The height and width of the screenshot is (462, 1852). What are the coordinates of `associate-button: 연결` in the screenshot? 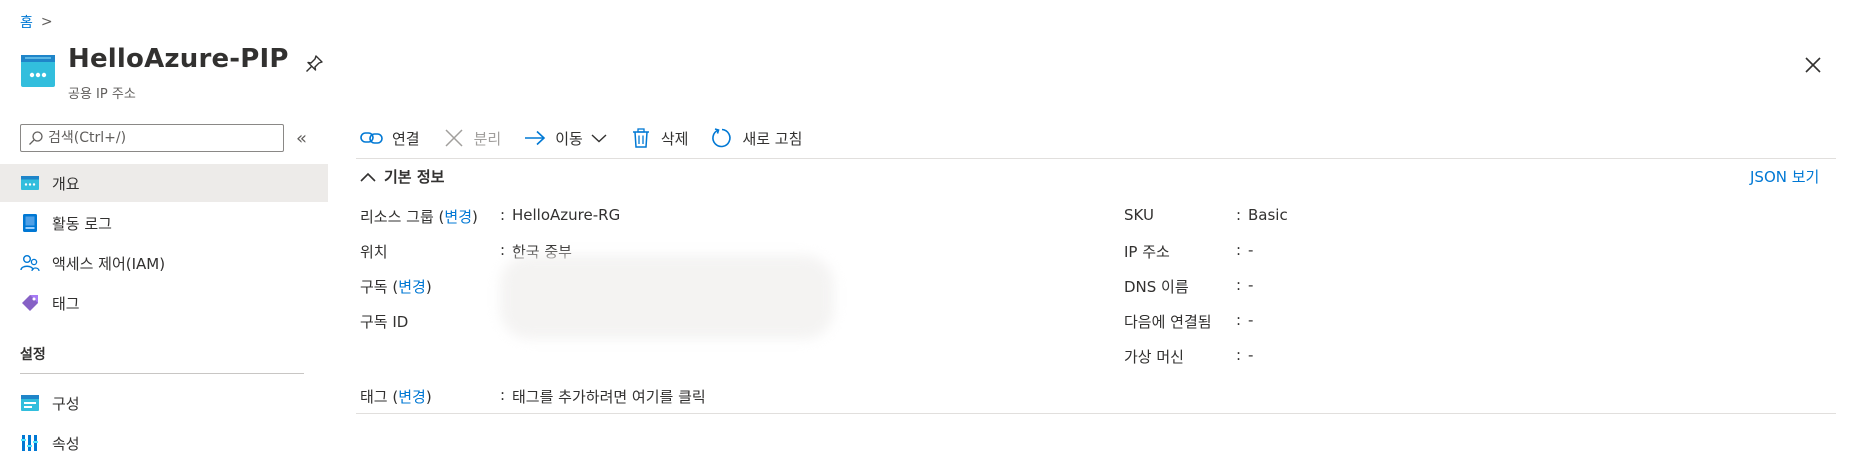 It's located at (390, 138).